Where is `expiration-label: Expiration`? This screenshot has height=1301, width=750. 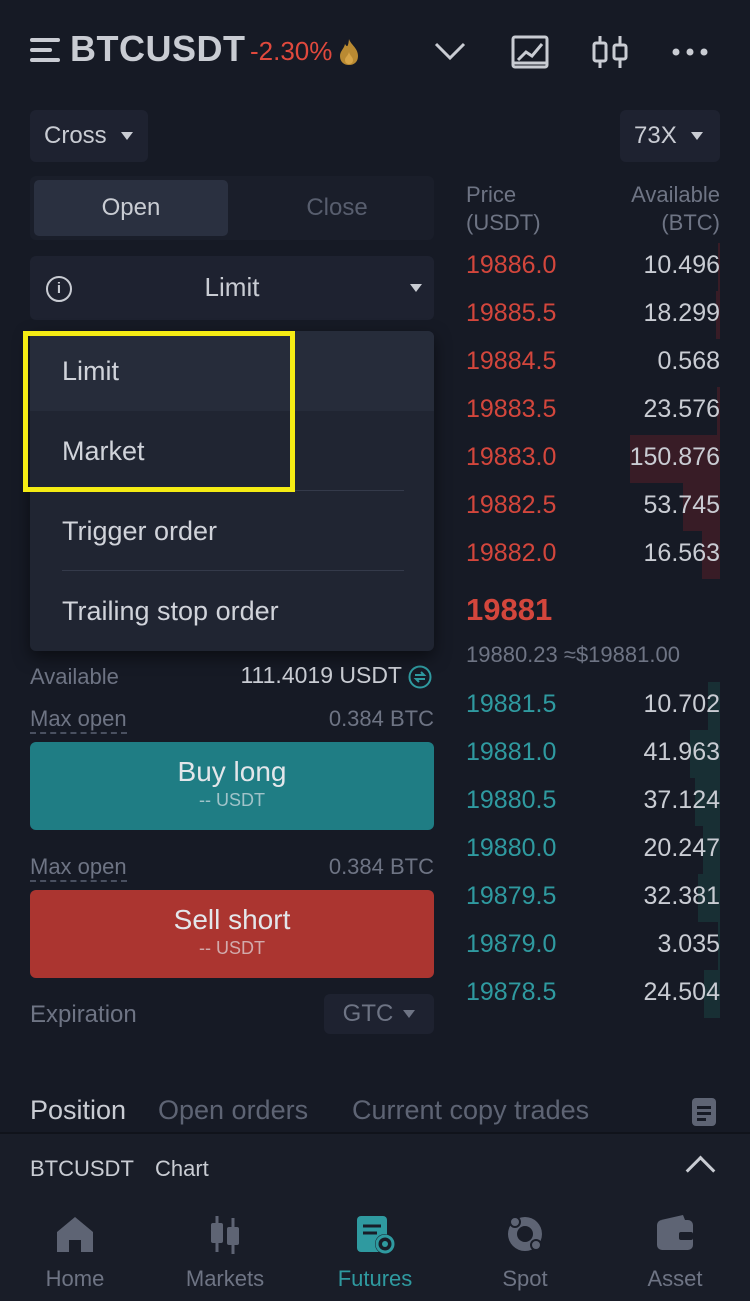
expiration-label: Expiration is located at coordinates (83, 1014).